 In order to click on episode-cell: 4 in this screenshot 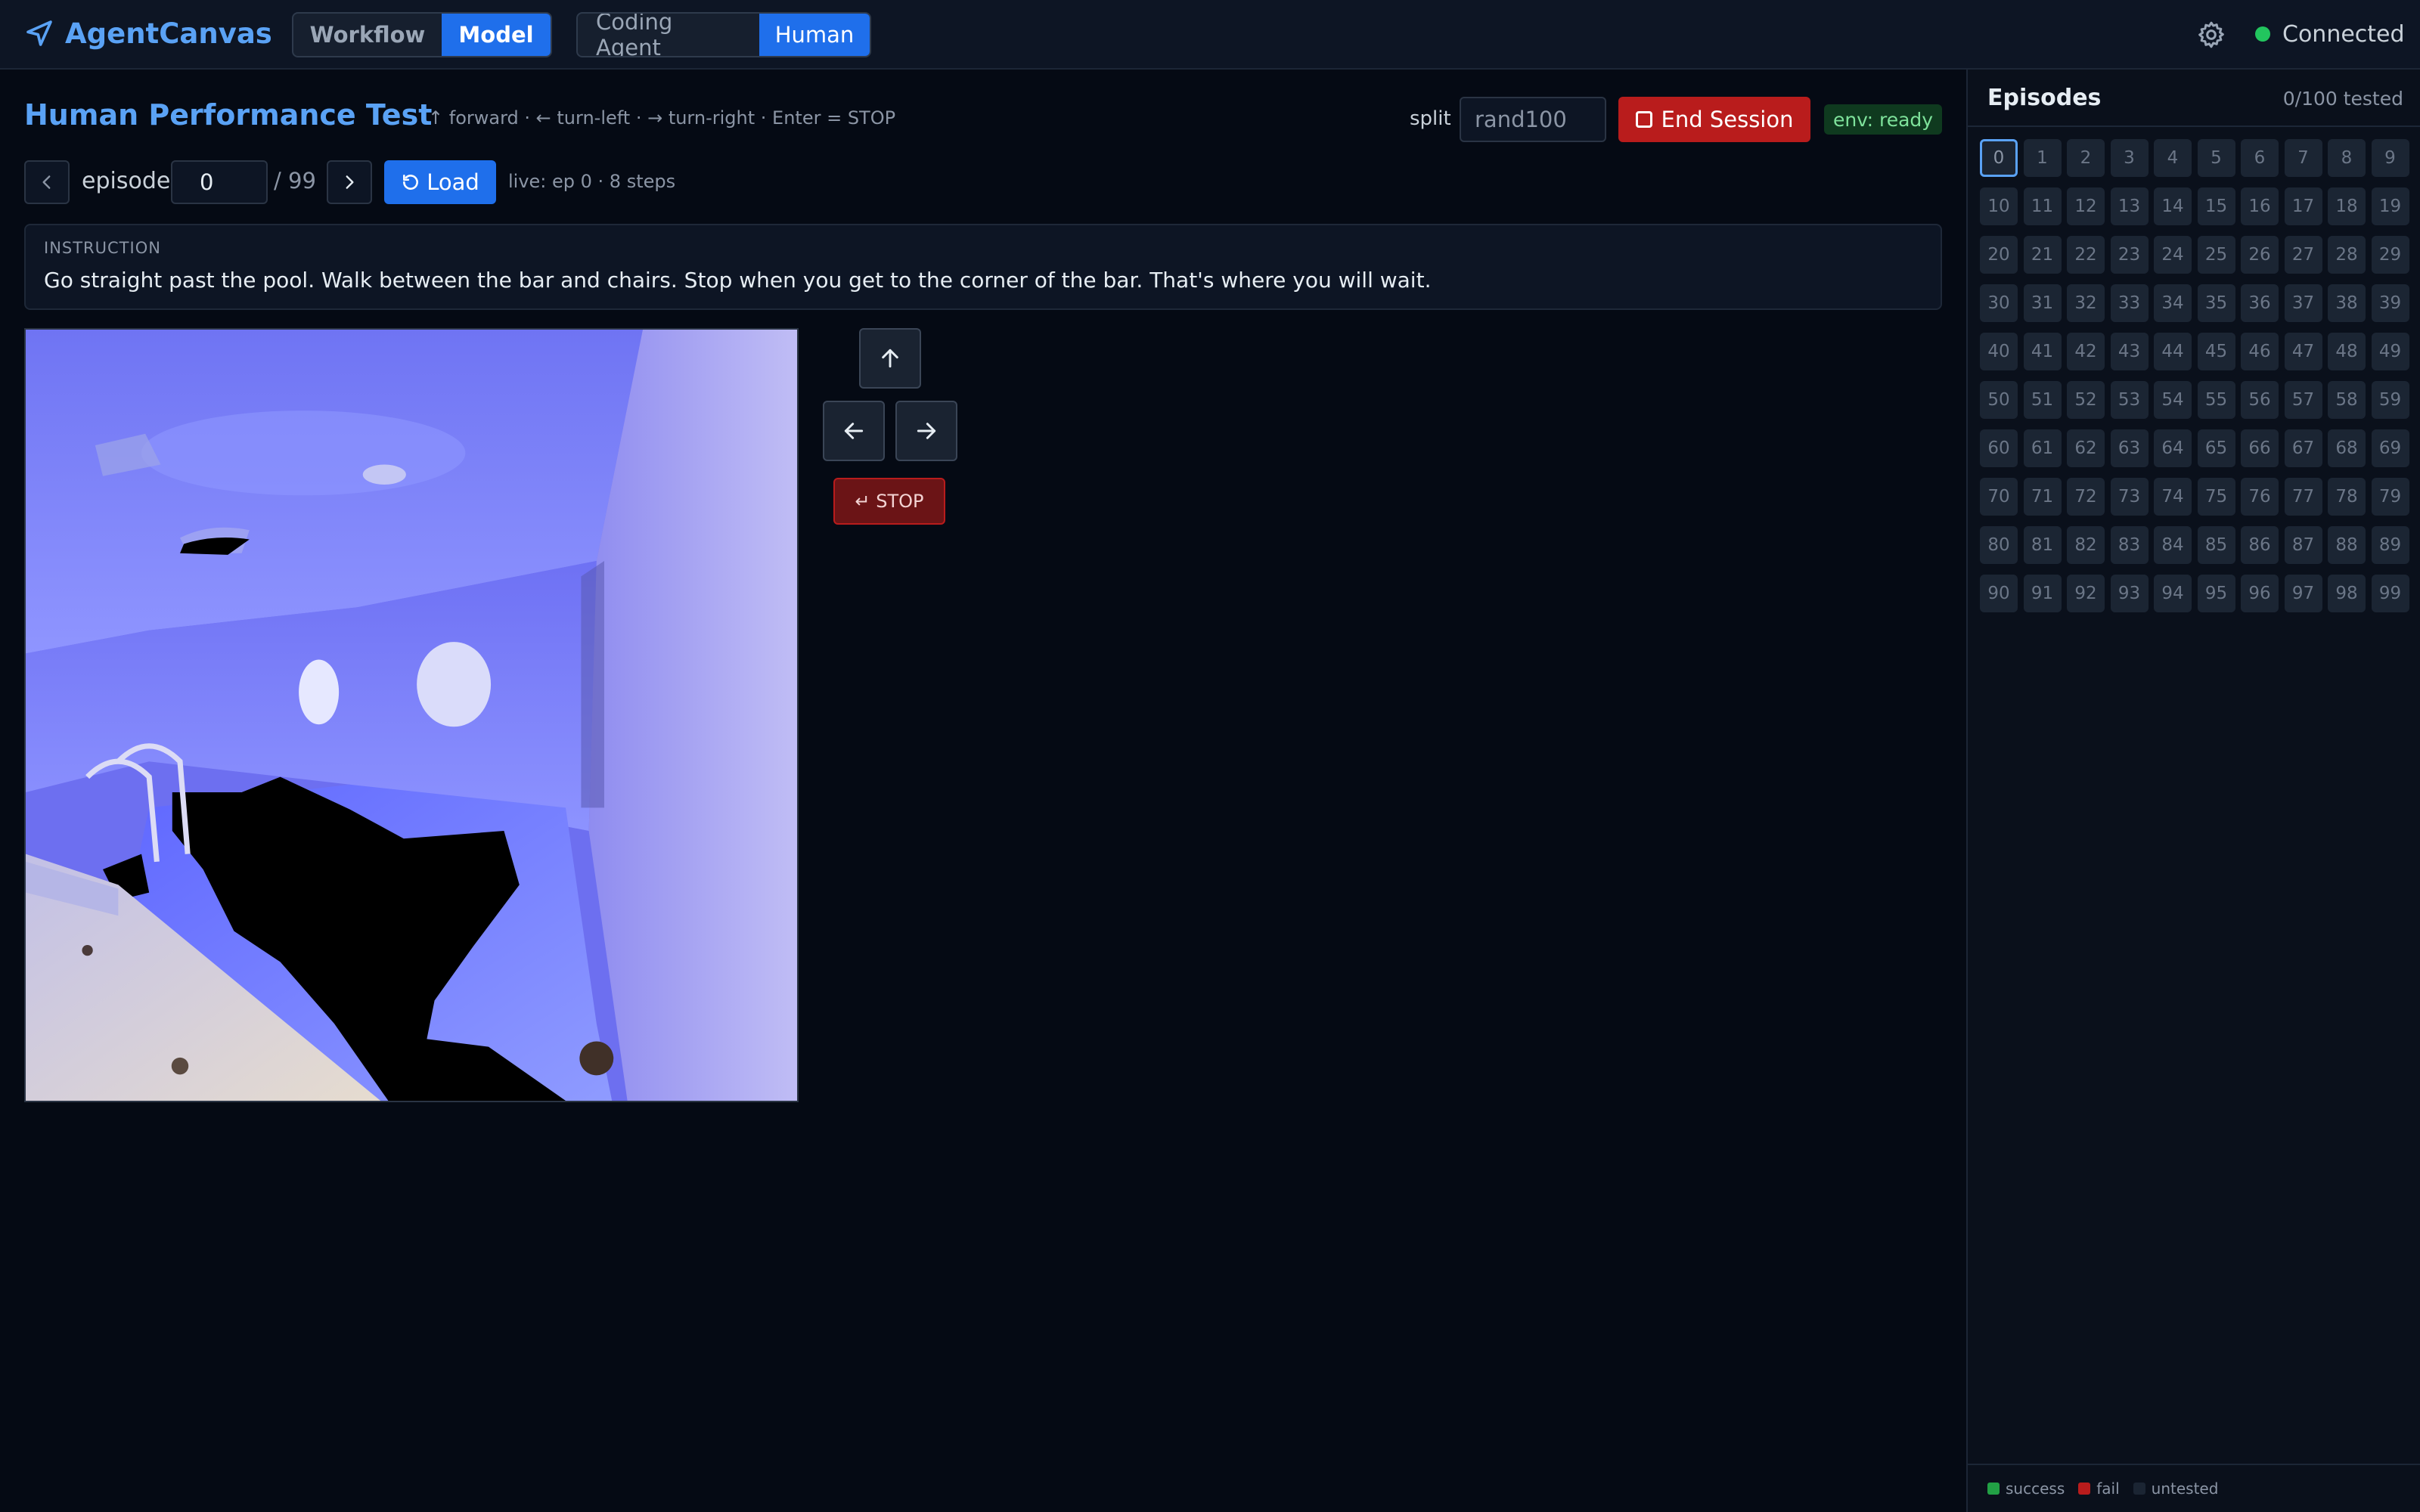, I will do `click(2173, 158)`.